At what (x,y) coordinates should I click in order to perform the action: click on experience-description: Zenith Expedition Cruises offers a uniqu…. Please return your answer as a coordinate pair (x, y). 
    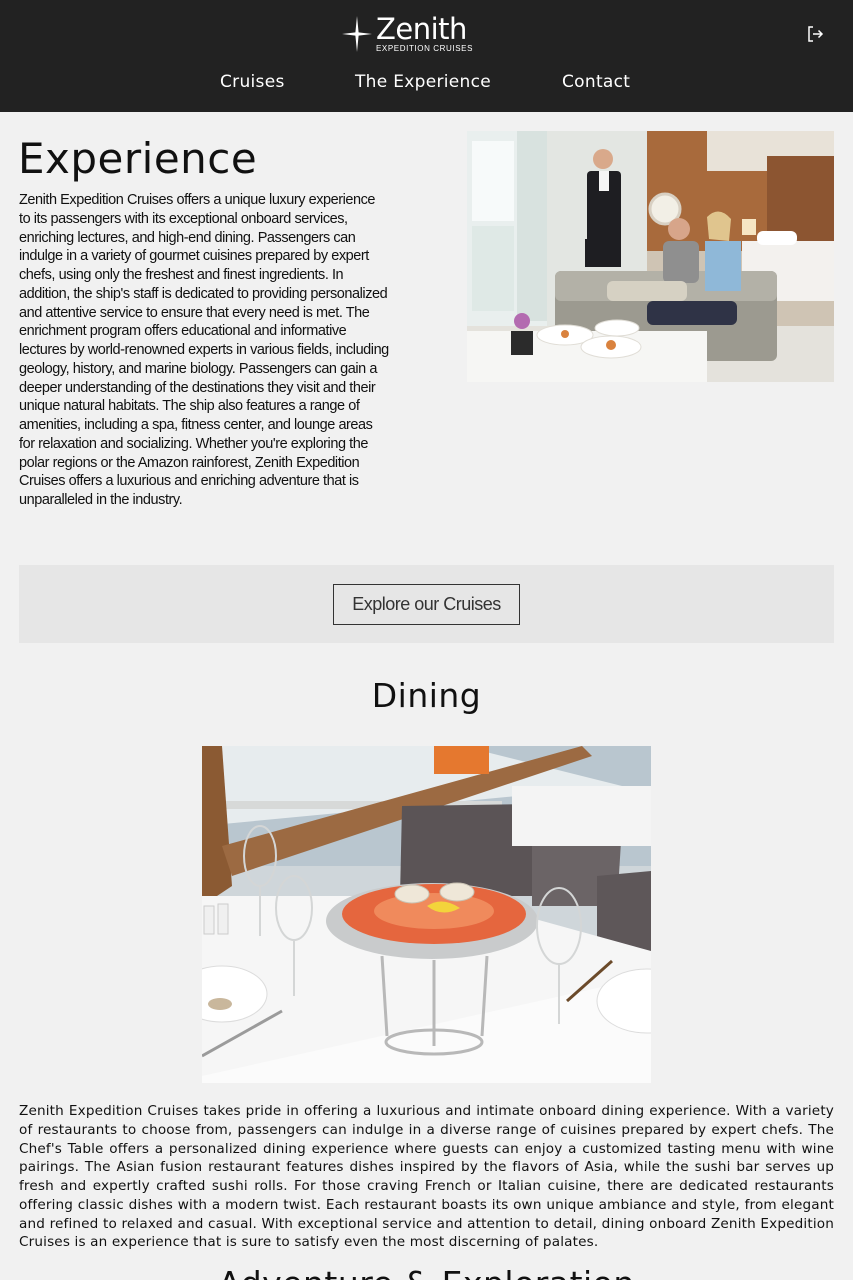
    Looking at the image, I should click on (204, 350).